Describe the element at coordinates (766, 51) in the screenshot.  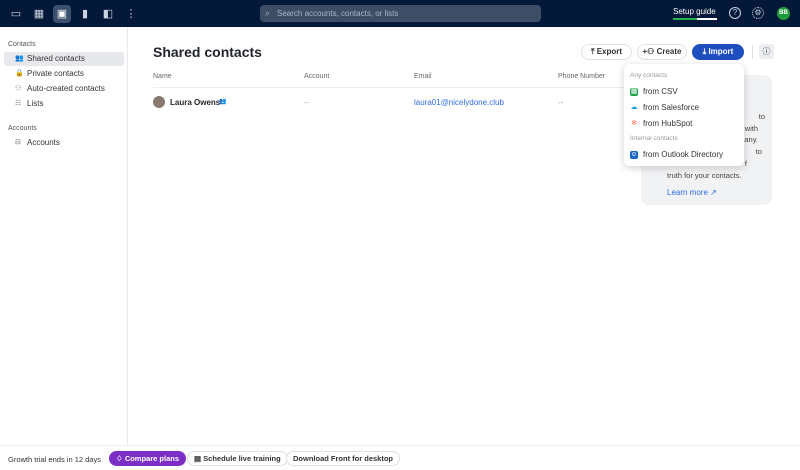
I see `info-icon: ⓘ` at that location.